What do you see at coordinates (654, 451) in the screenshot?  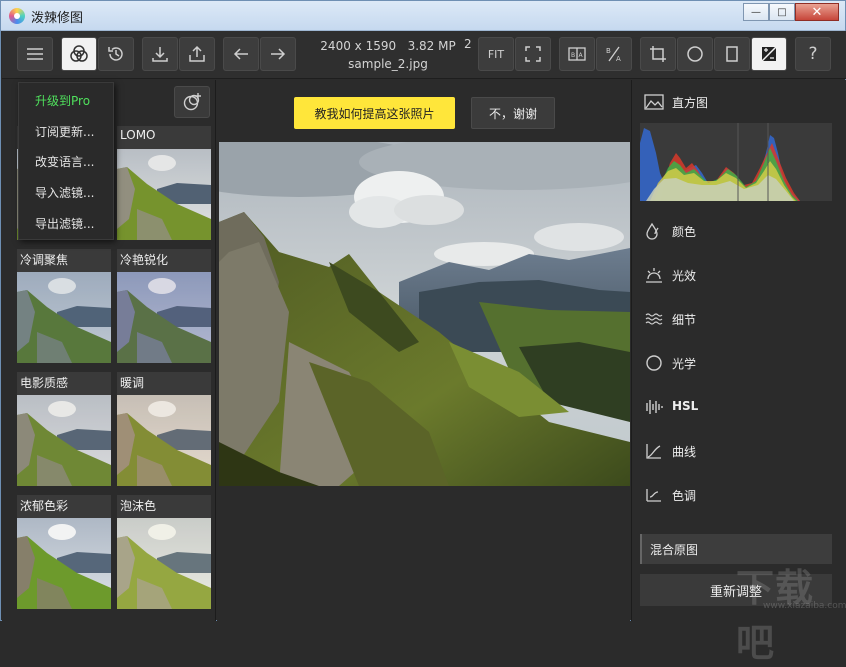 I see `curve-icon` at bounding box center [654, 451].